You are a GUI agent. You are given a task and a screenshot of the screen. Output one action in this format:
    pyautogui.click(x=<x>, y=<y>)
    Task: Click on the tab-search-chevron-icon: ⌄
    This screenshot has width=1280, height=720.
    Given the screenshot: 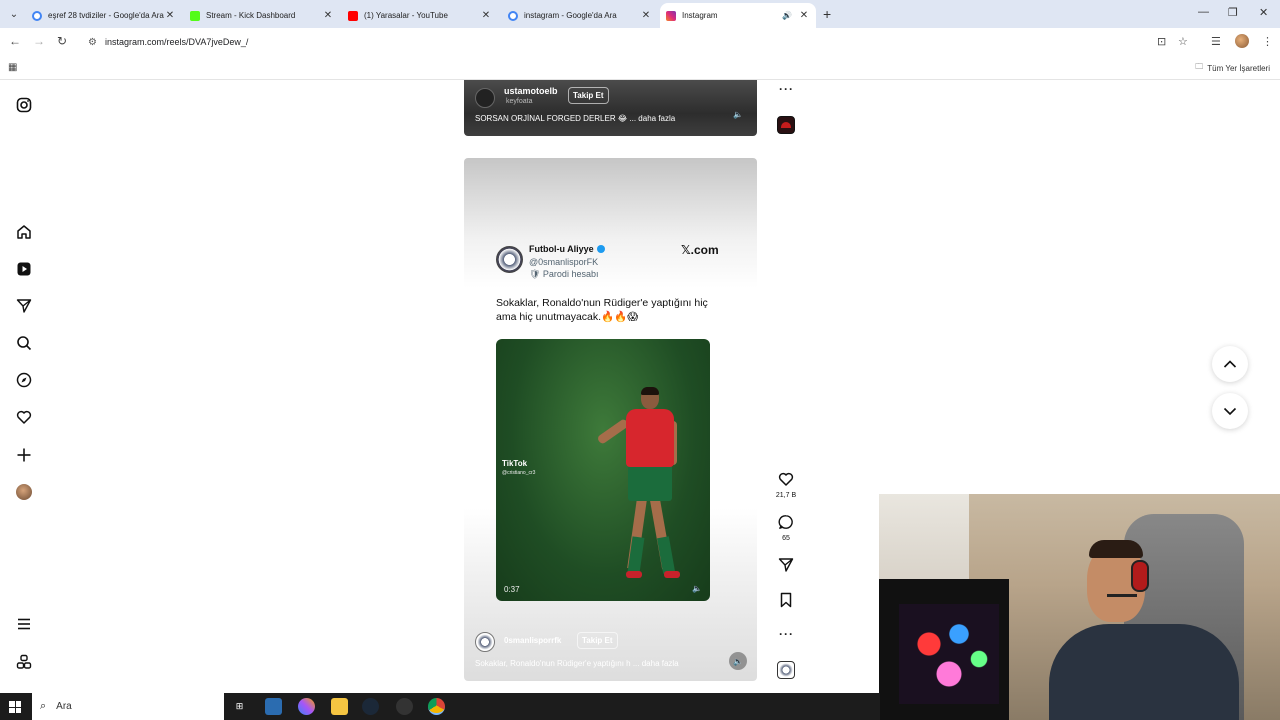 What is the action you would take?
    pyautogui.click(x=14, y=14)
    